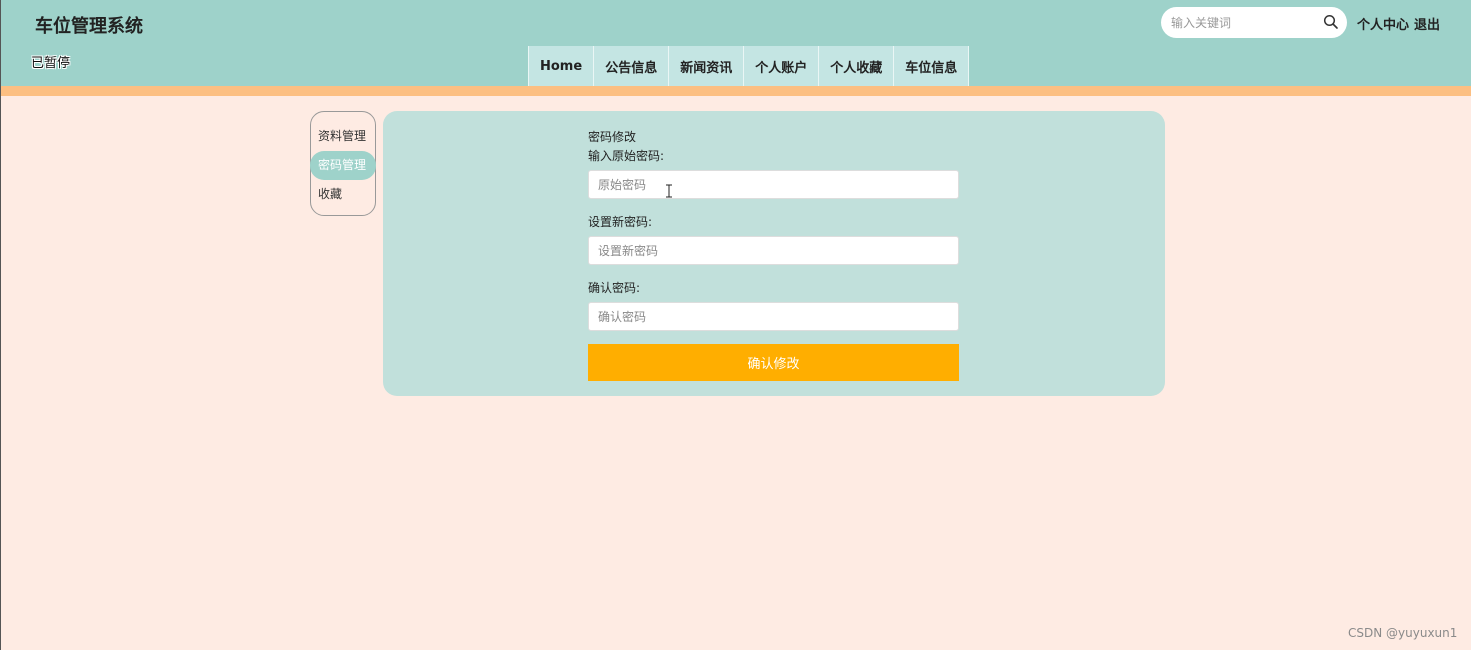 The width and height of the screenshot is (1471, 650). Describe the element at coordinates (773, 250) in the screenshot. I see `new-password-input` at that location.